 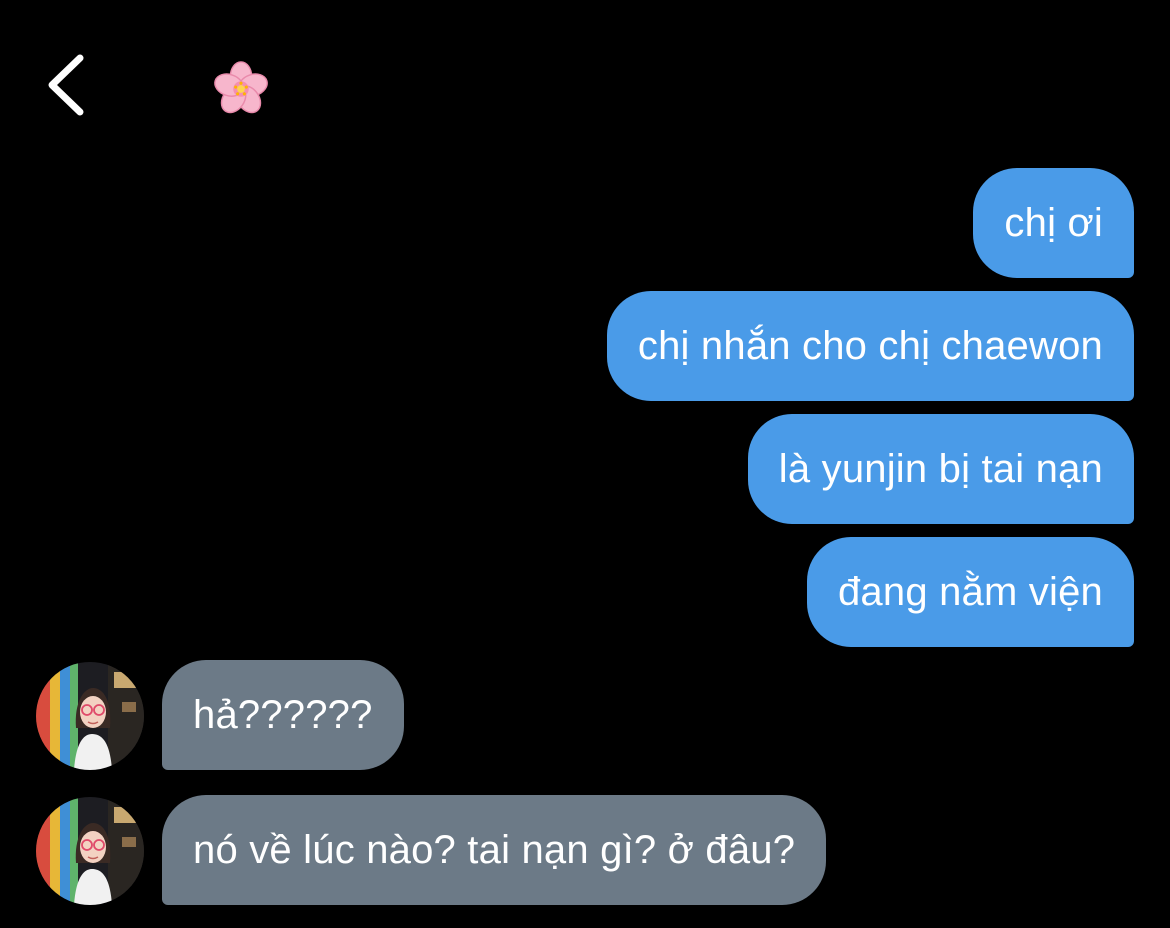 I want to click on sent-message-bubble: chị nhắn cho chị chaewon, so click(x=870, y=346).